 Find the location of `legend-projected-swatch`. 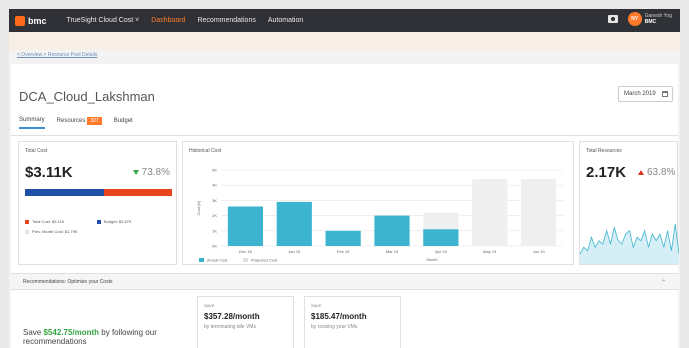

legend-projected-swatch is located at coordinates (245, 260).